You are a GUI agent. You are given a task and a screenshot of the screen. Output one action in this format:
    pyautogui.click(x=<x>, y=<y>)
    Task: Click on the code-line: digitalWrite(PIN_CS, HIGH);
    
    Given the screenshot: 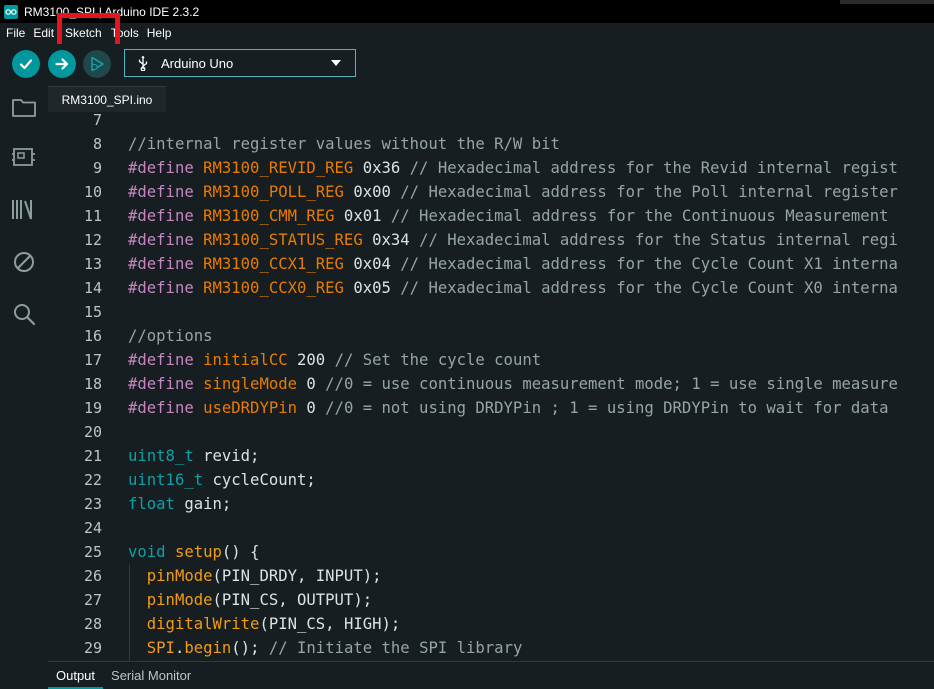 What is the action you would take?
    pyautogui.click(x=264, y=624)
    